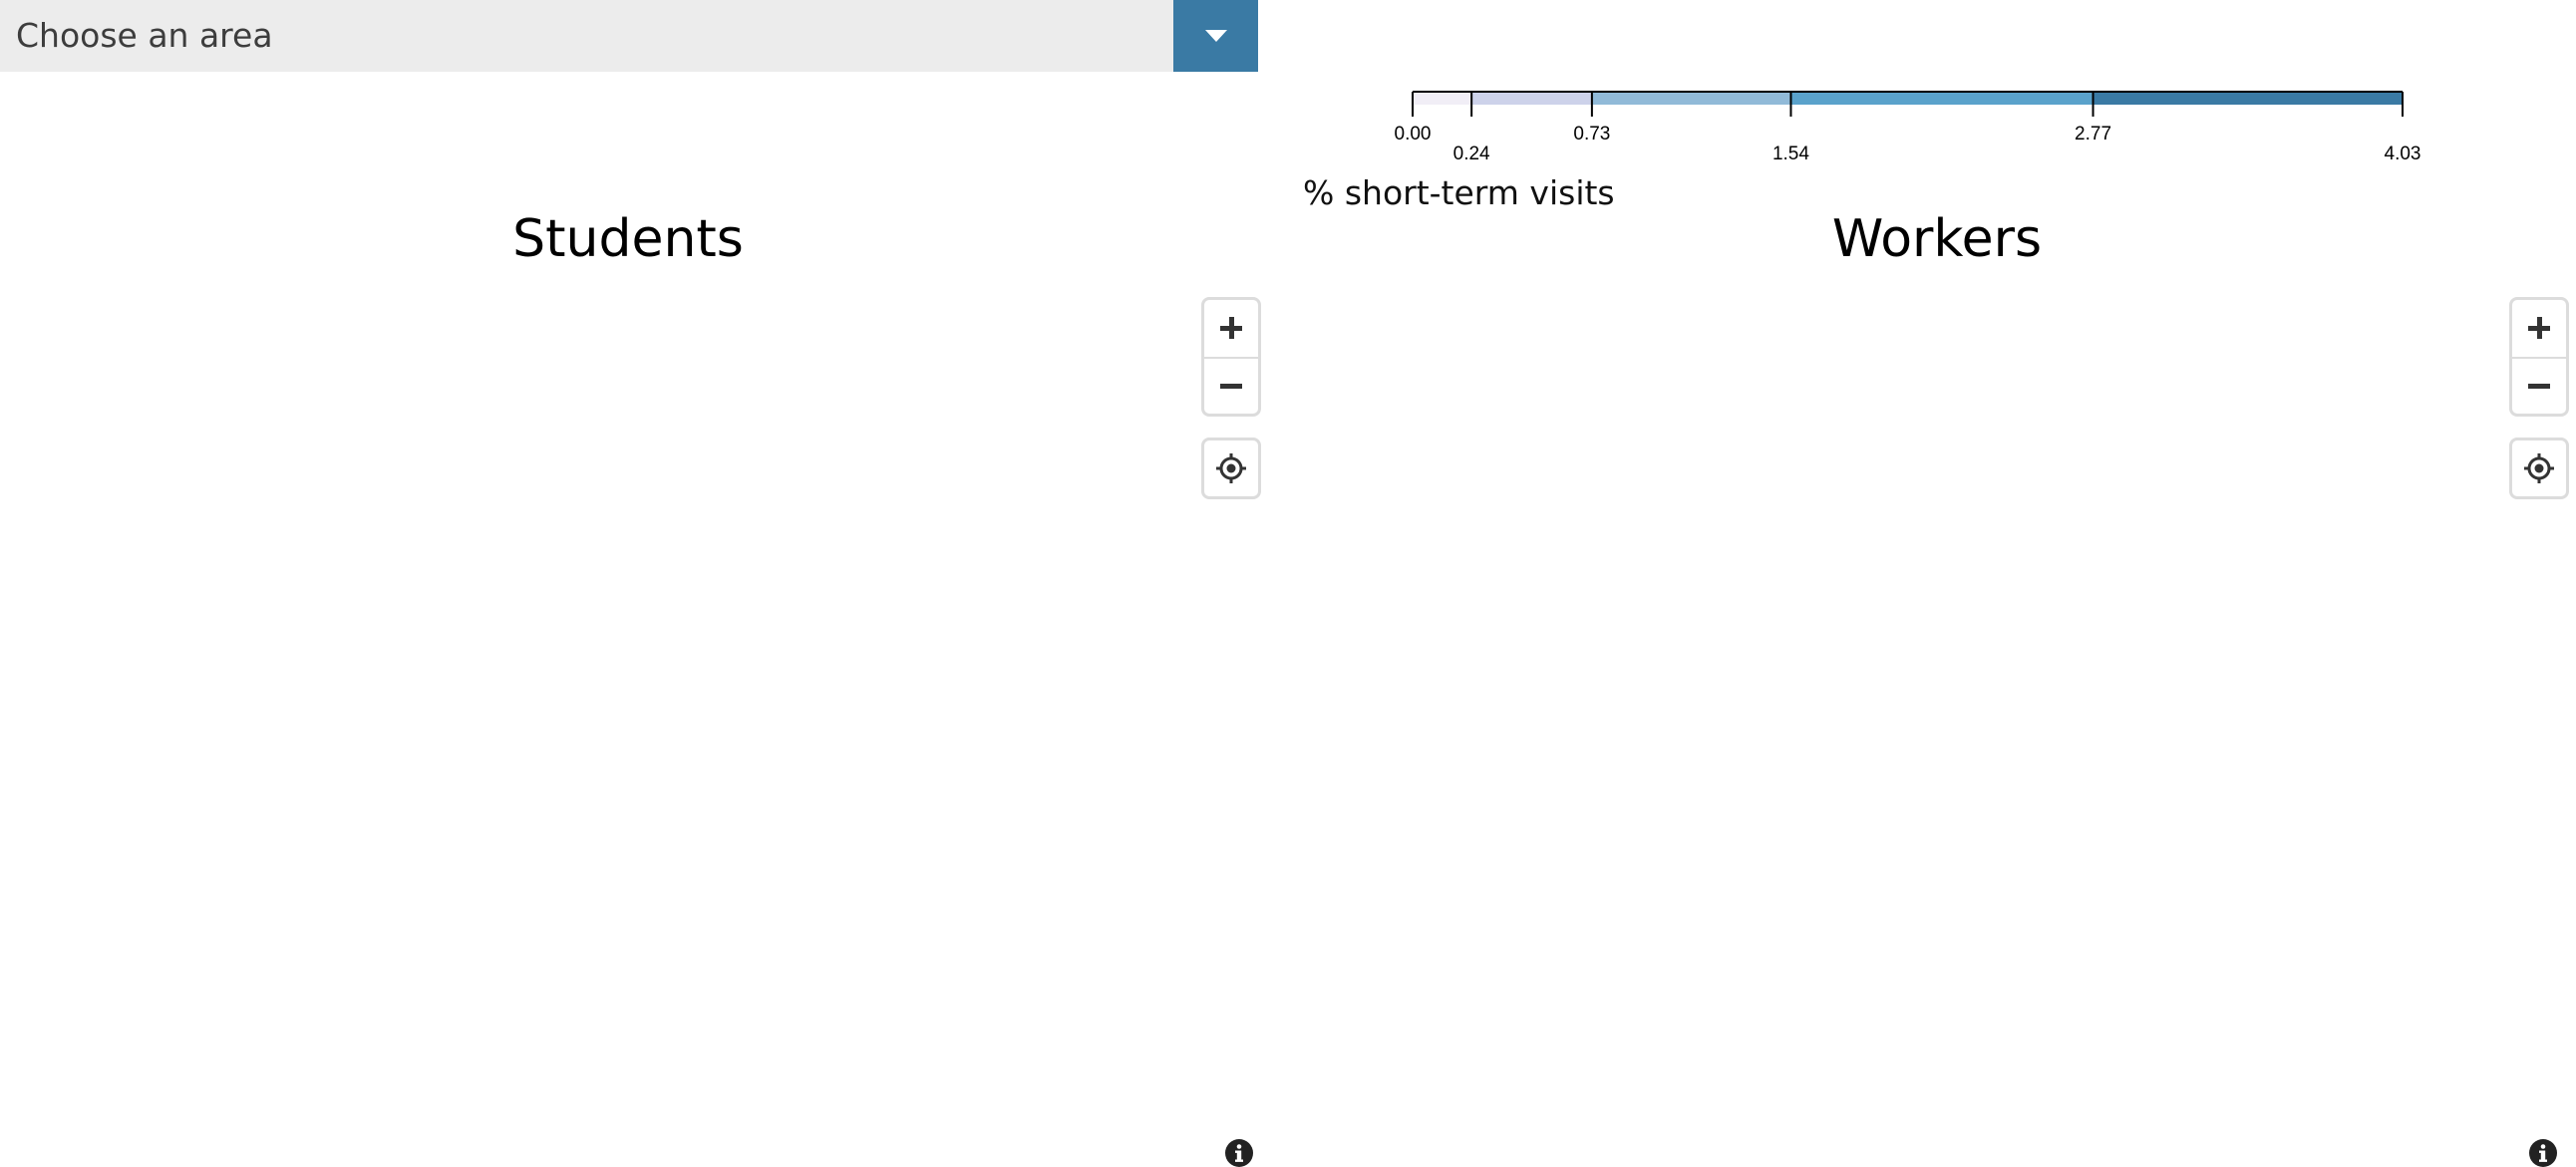 The image size is (2576, 1167). I want to click on students-zoom-control, so click(1231, 357).